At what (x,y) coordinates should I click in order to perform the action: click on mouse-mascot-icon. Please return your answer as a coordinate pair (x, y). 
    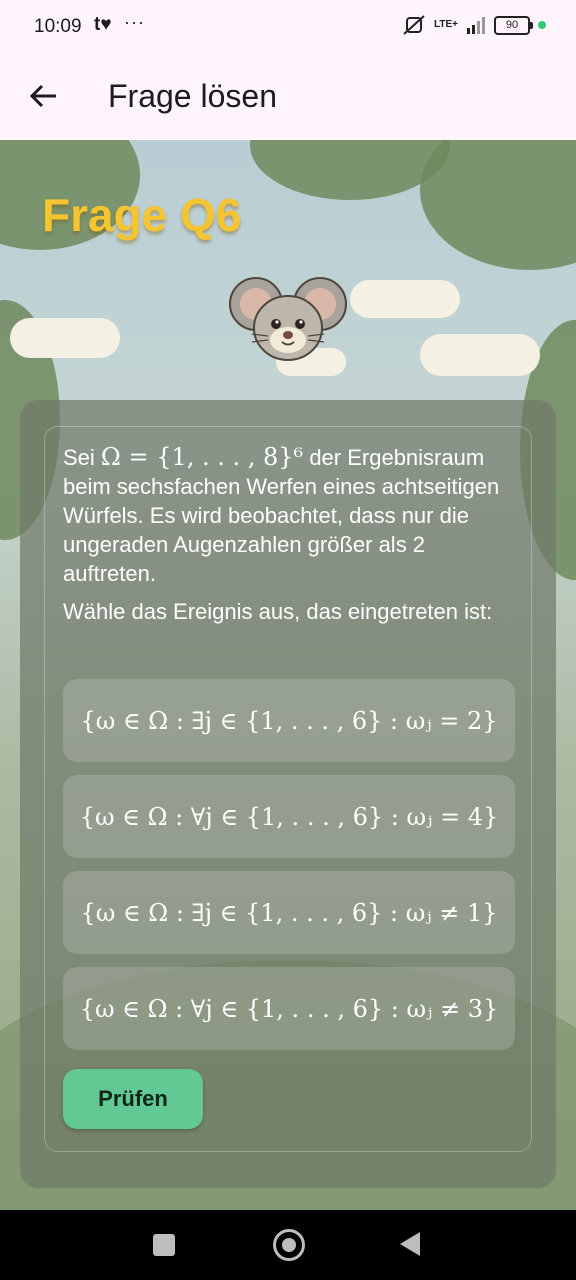
    Looking at the image, I should click on (288, 319).